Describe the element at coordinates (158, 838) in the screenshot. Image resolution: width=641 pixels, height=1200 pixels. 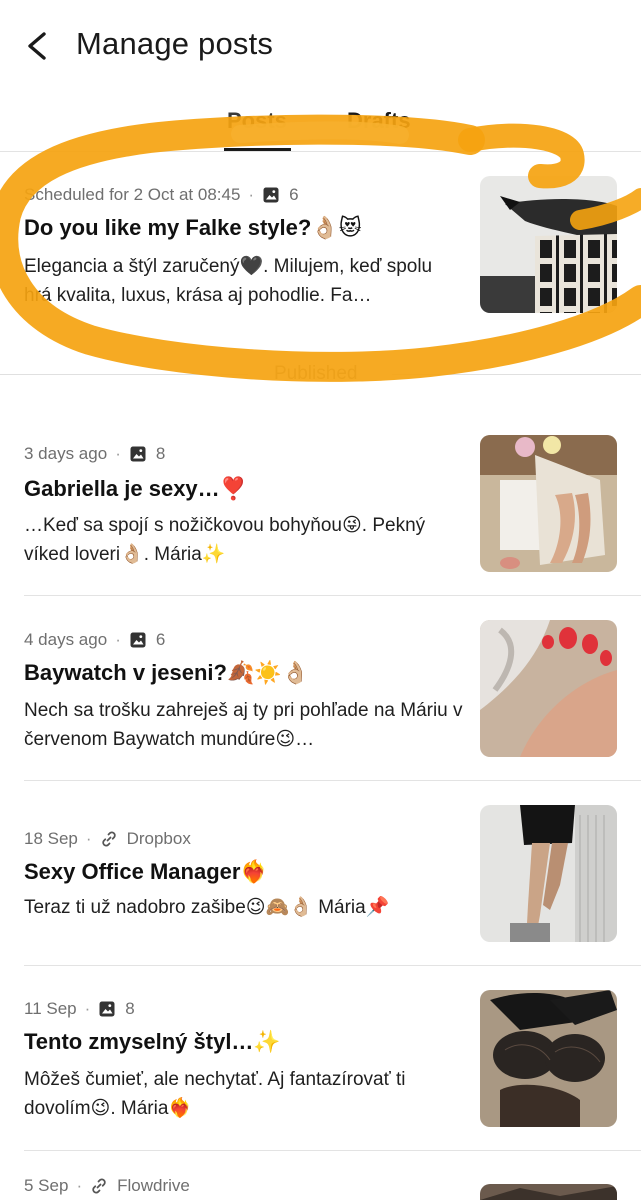
I see `link-source: Dropbox` at that location.